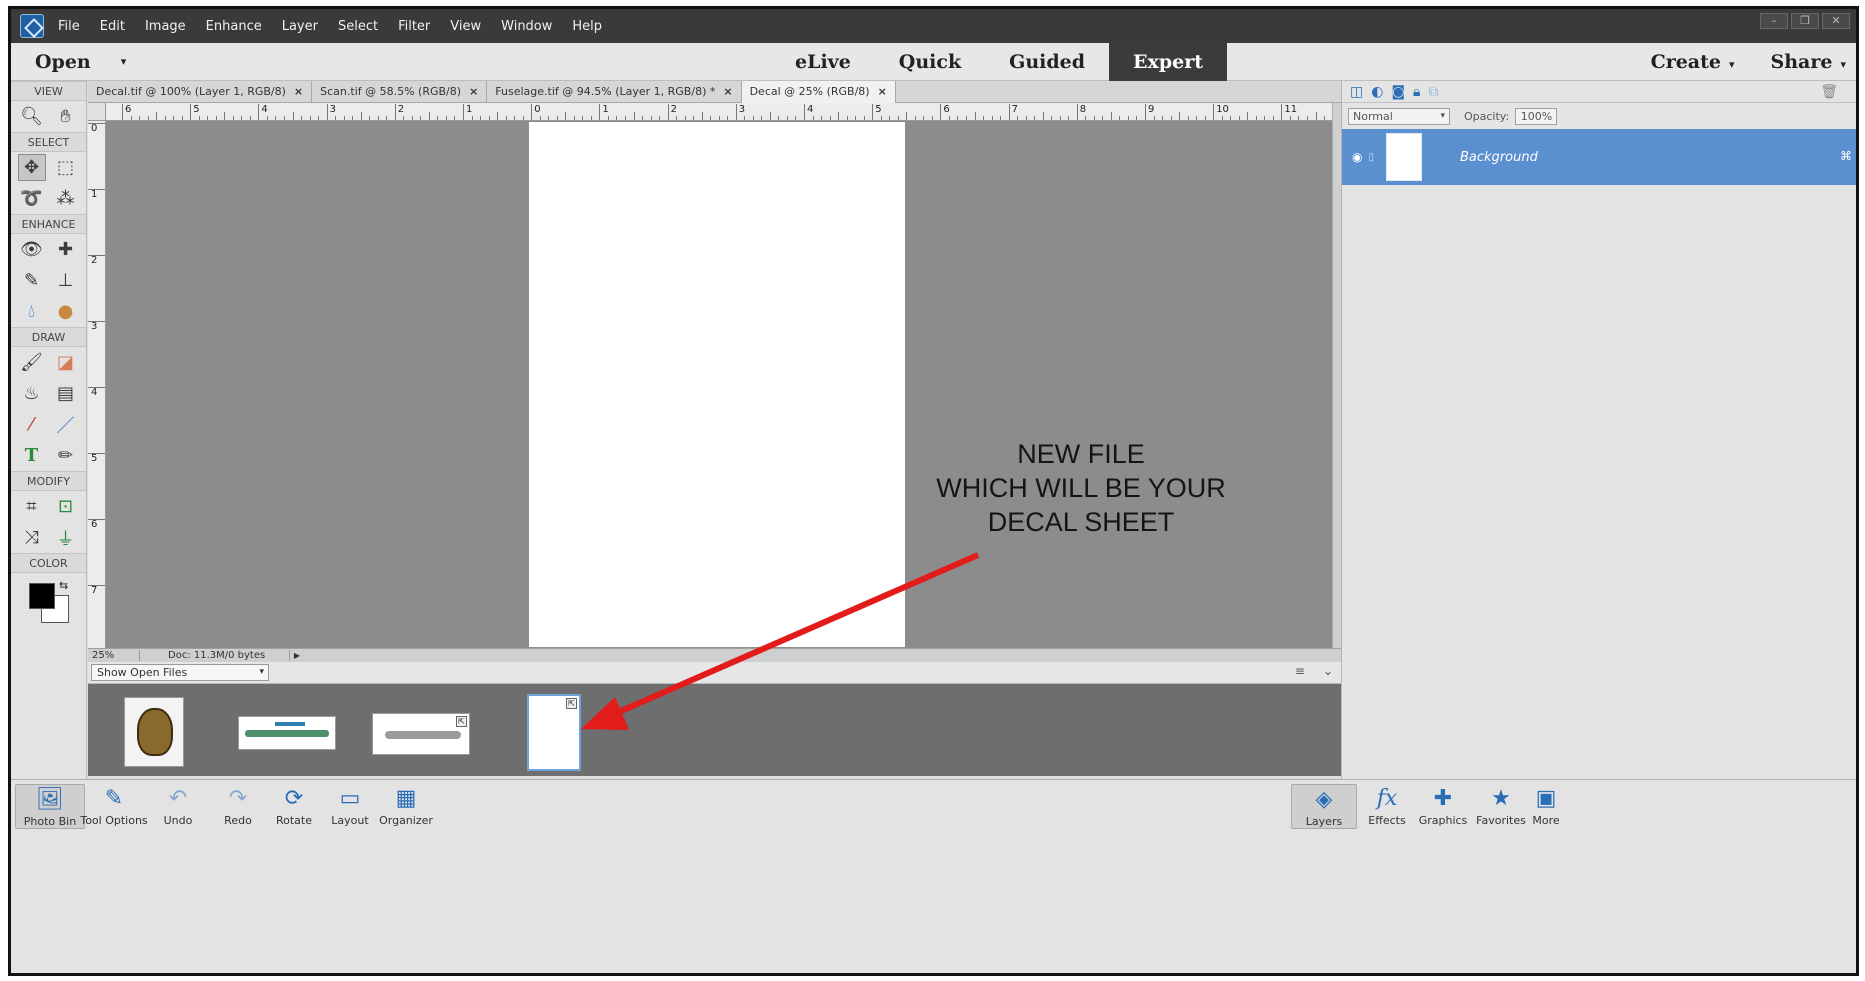 The image size is (1865, 981). Describe the element at coordinates (526, 26) in the screenshot. I see `menu-window: Window` at that location.